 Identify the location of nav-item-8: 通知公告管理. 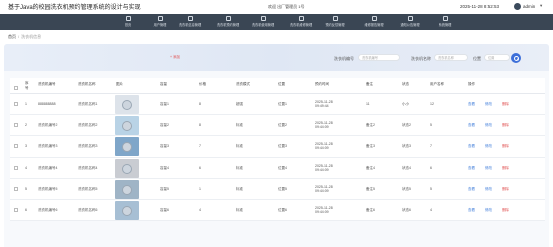
(410, 22).